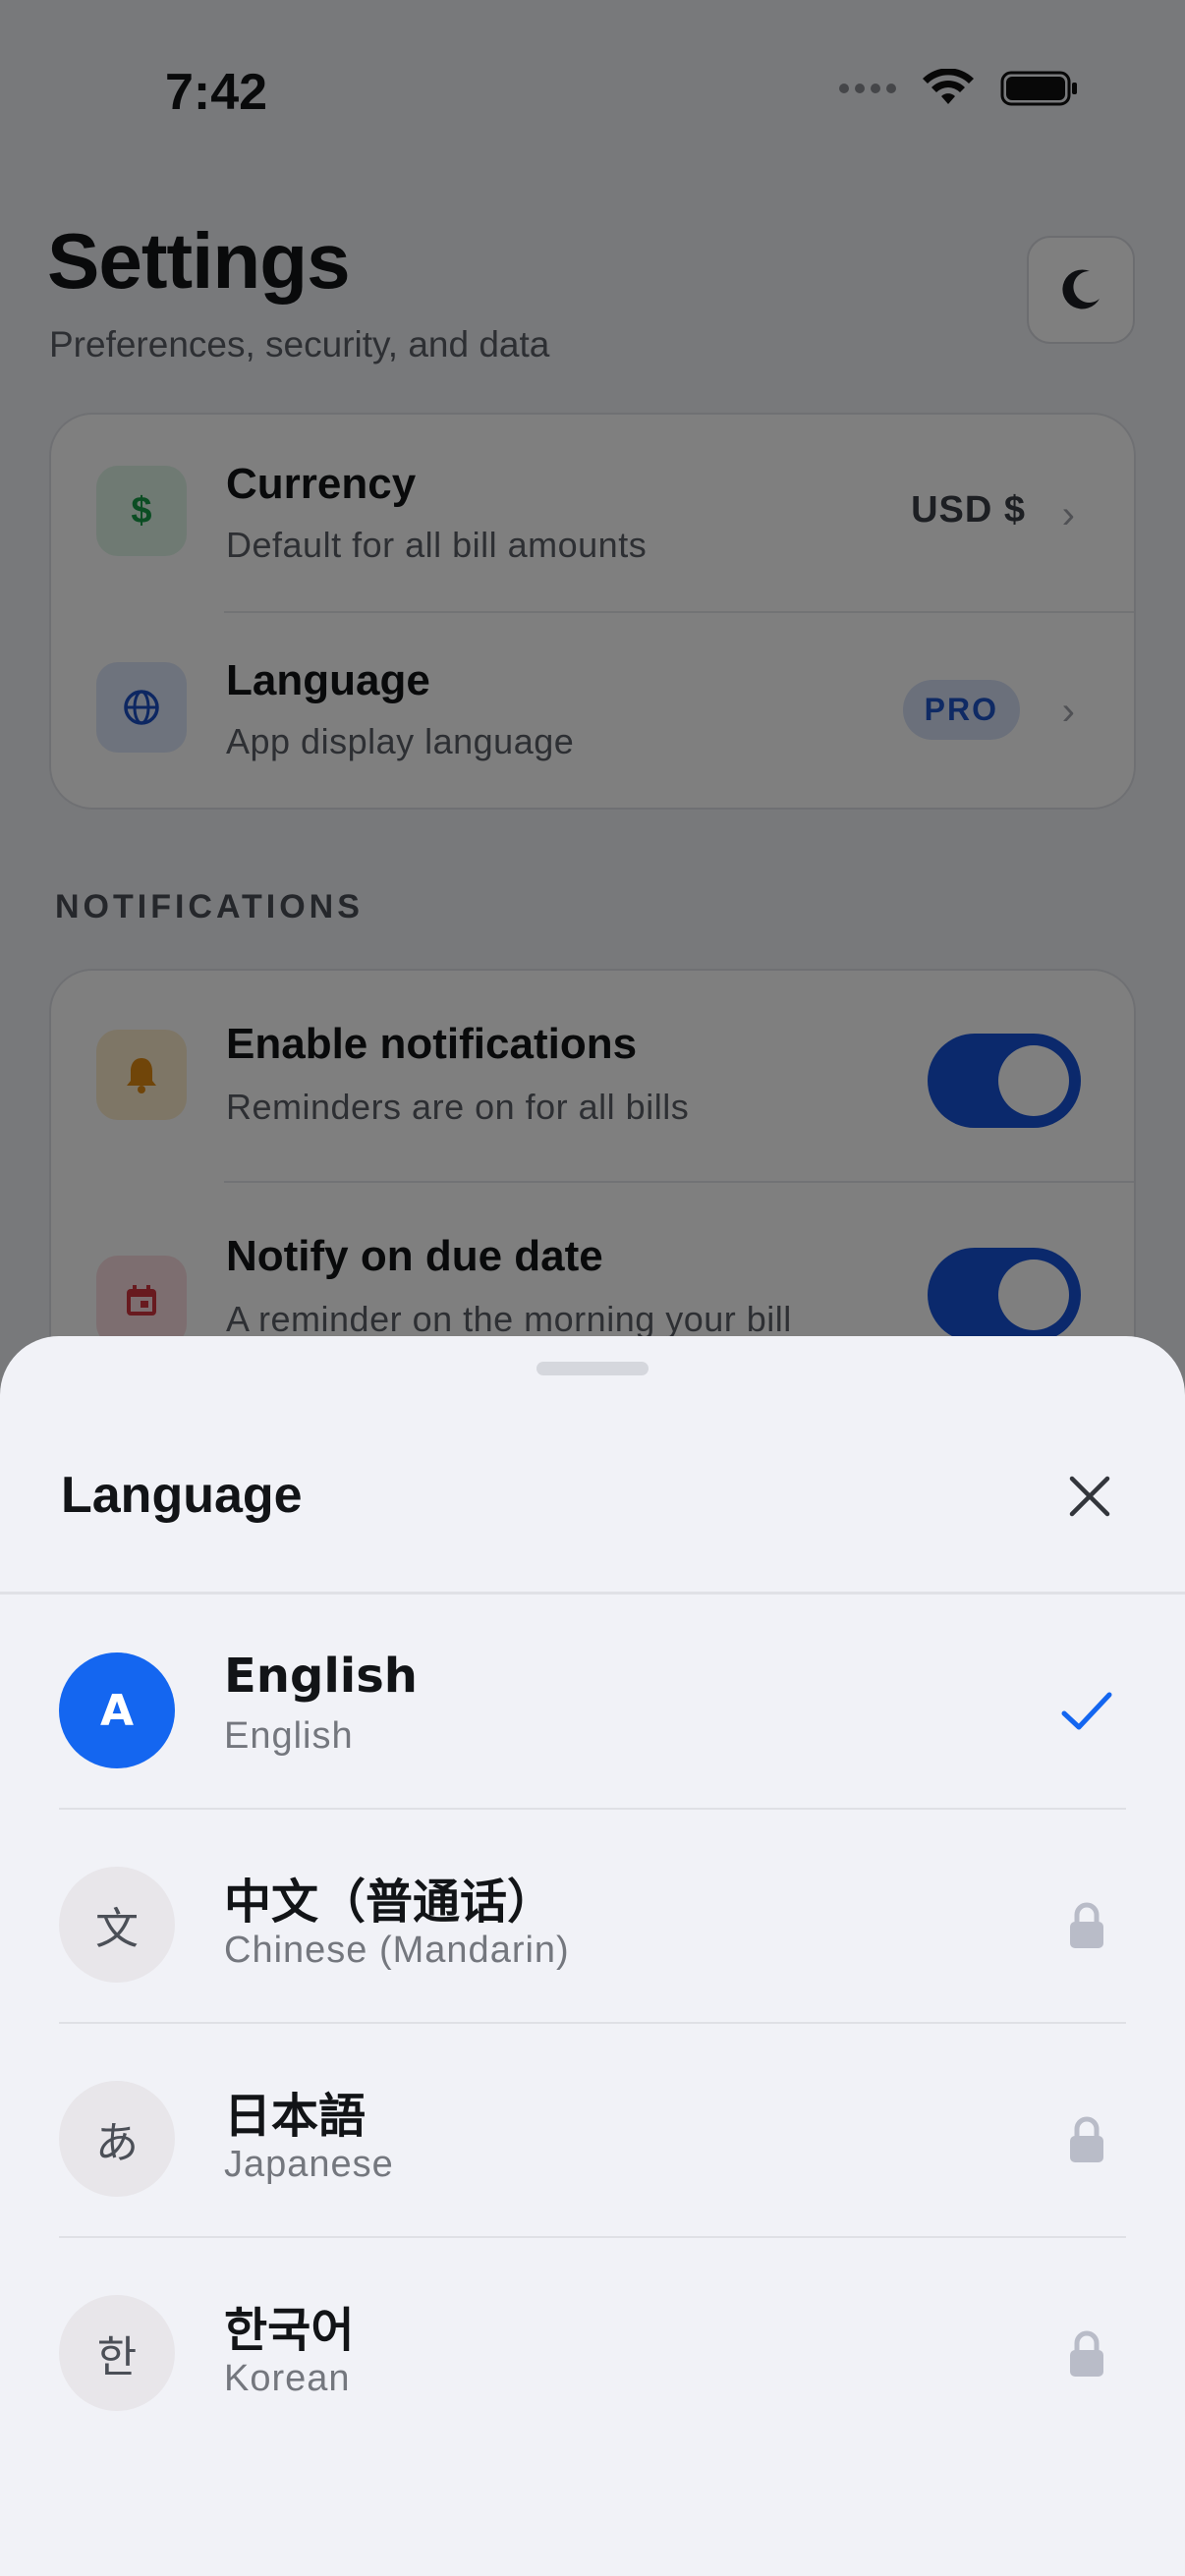  What do you see at coordinates (592, 1593) in the screenshot?
I see `sheet-divider` at bounding box center [592, 1593].